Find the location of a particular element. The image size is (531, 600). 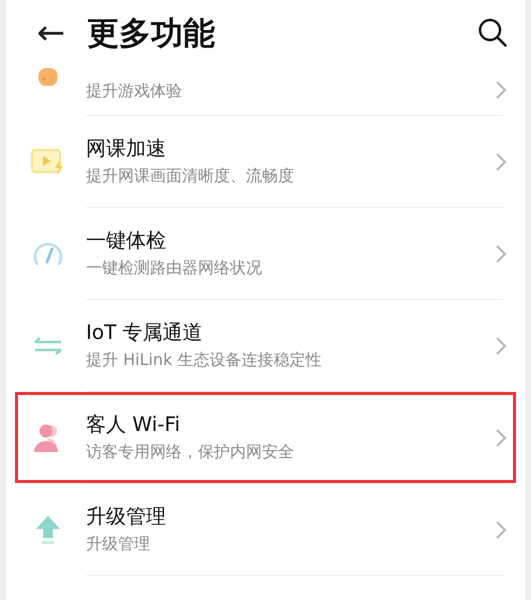

item-subtitle: 升级管理 is located at coordinates (118, 544).